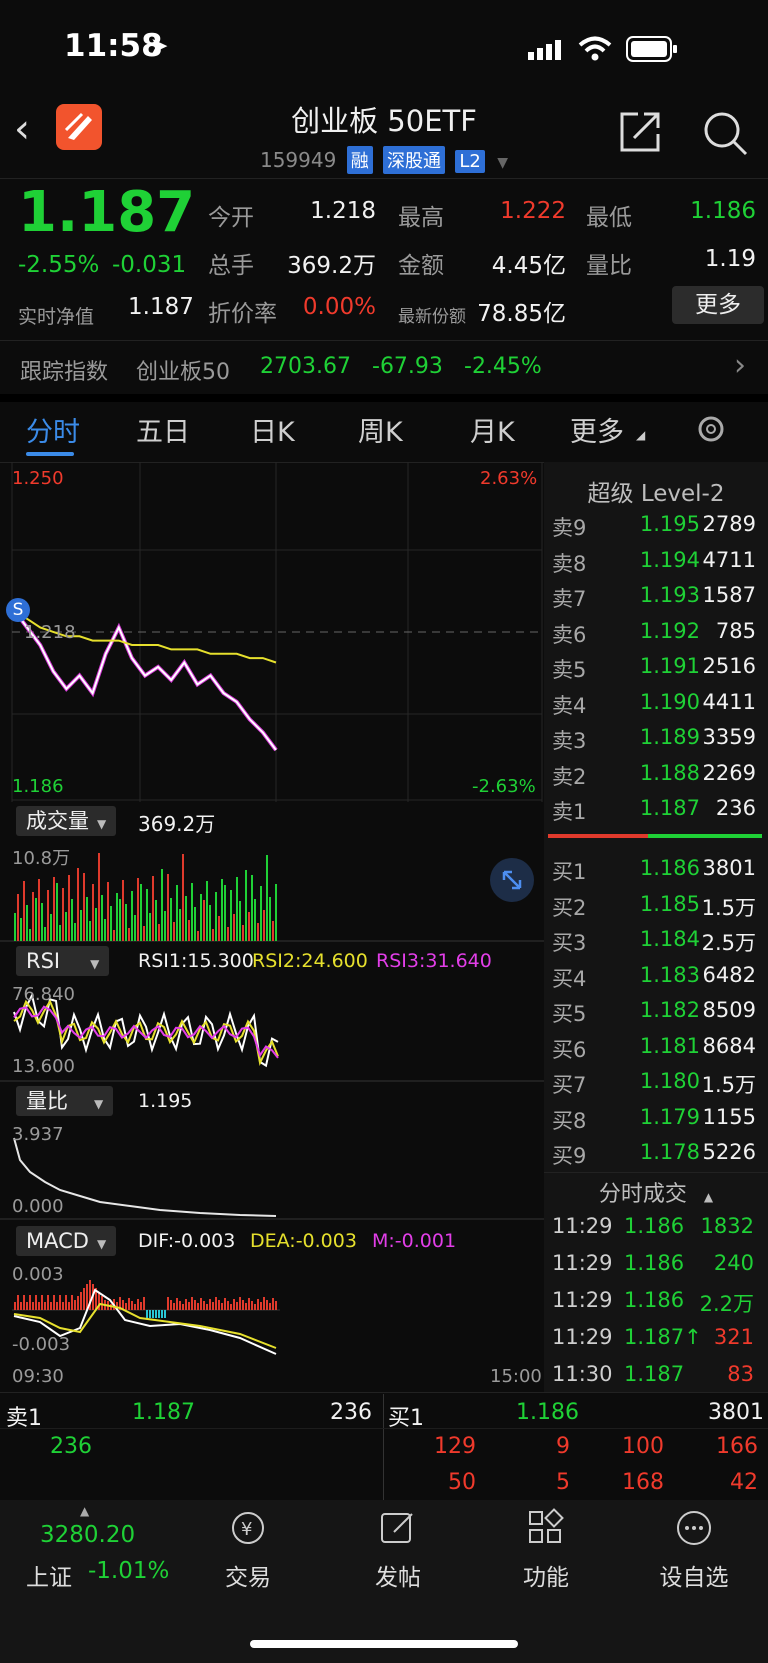  Describe the element at coordinates (669, 1081) in the screenshot. I see `bid-price: 1.180` at that location.